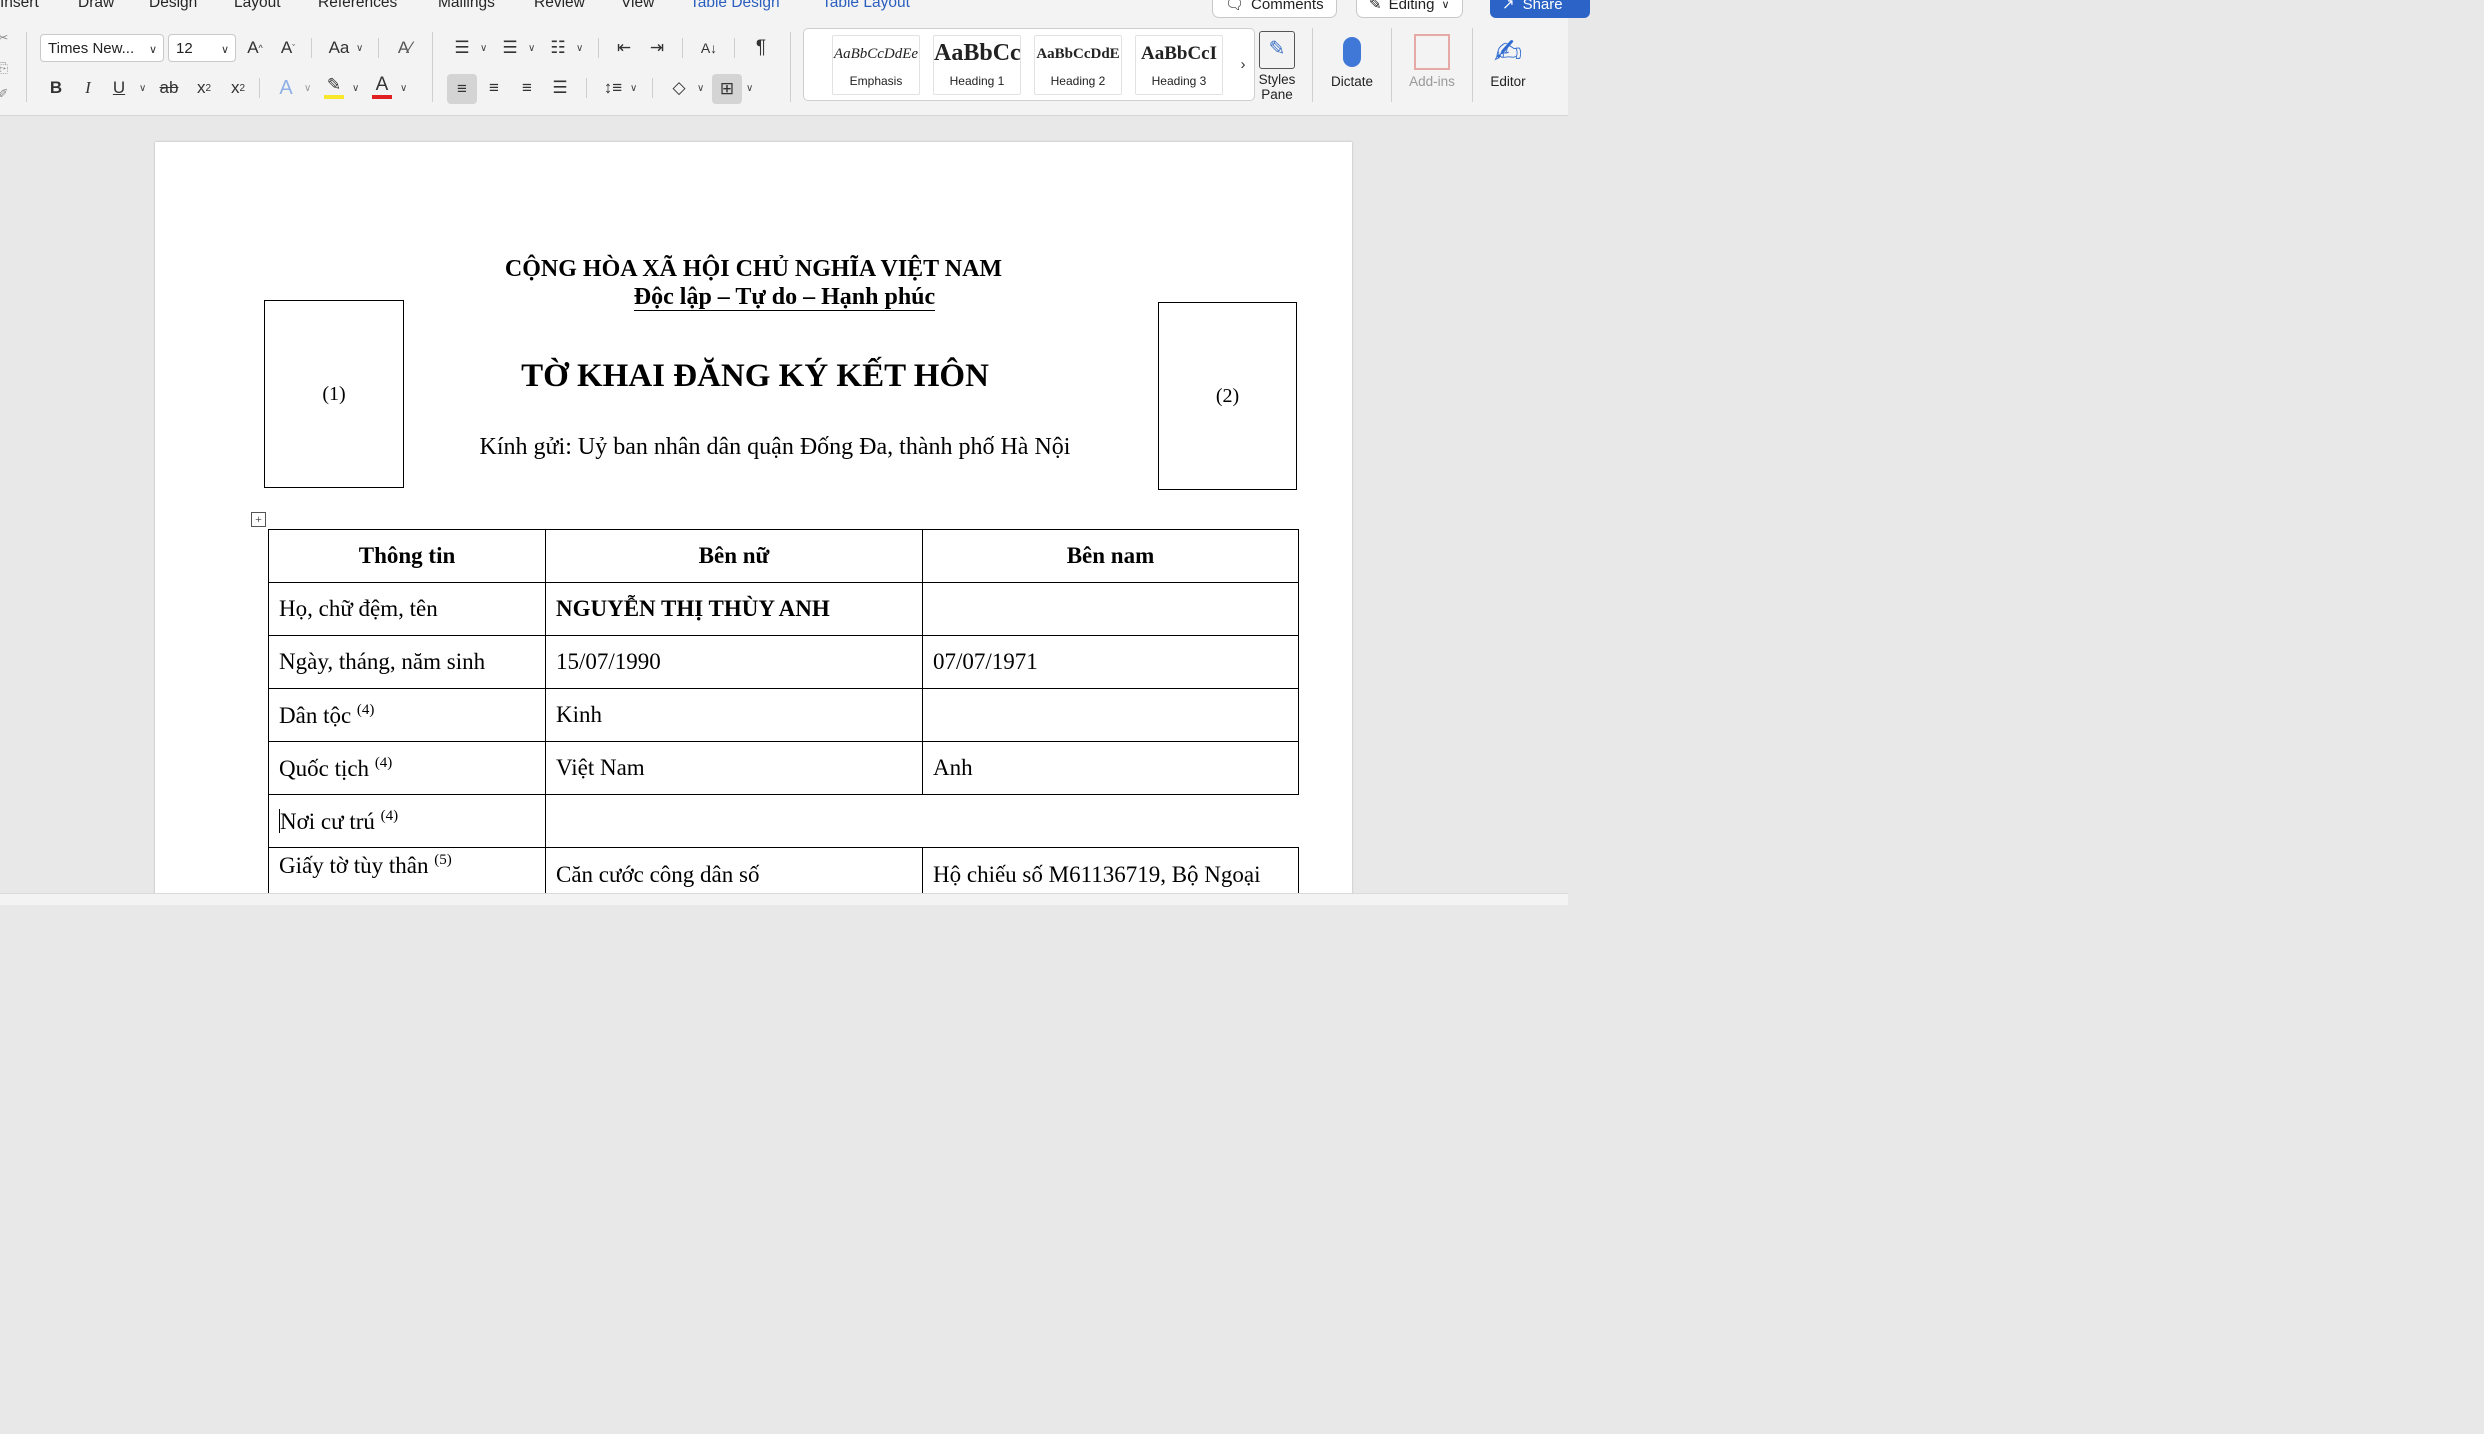 This screenshot has height=1434, width=2484. I want to click on male-value-cell: 07/07/1971, so click(1110, 662).